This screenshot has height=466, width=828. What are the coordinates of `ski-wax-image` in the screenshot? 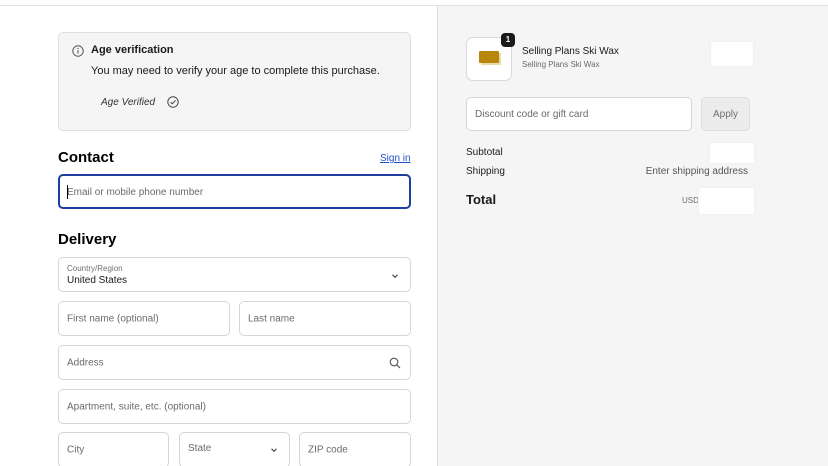 It's located at (489, 57).